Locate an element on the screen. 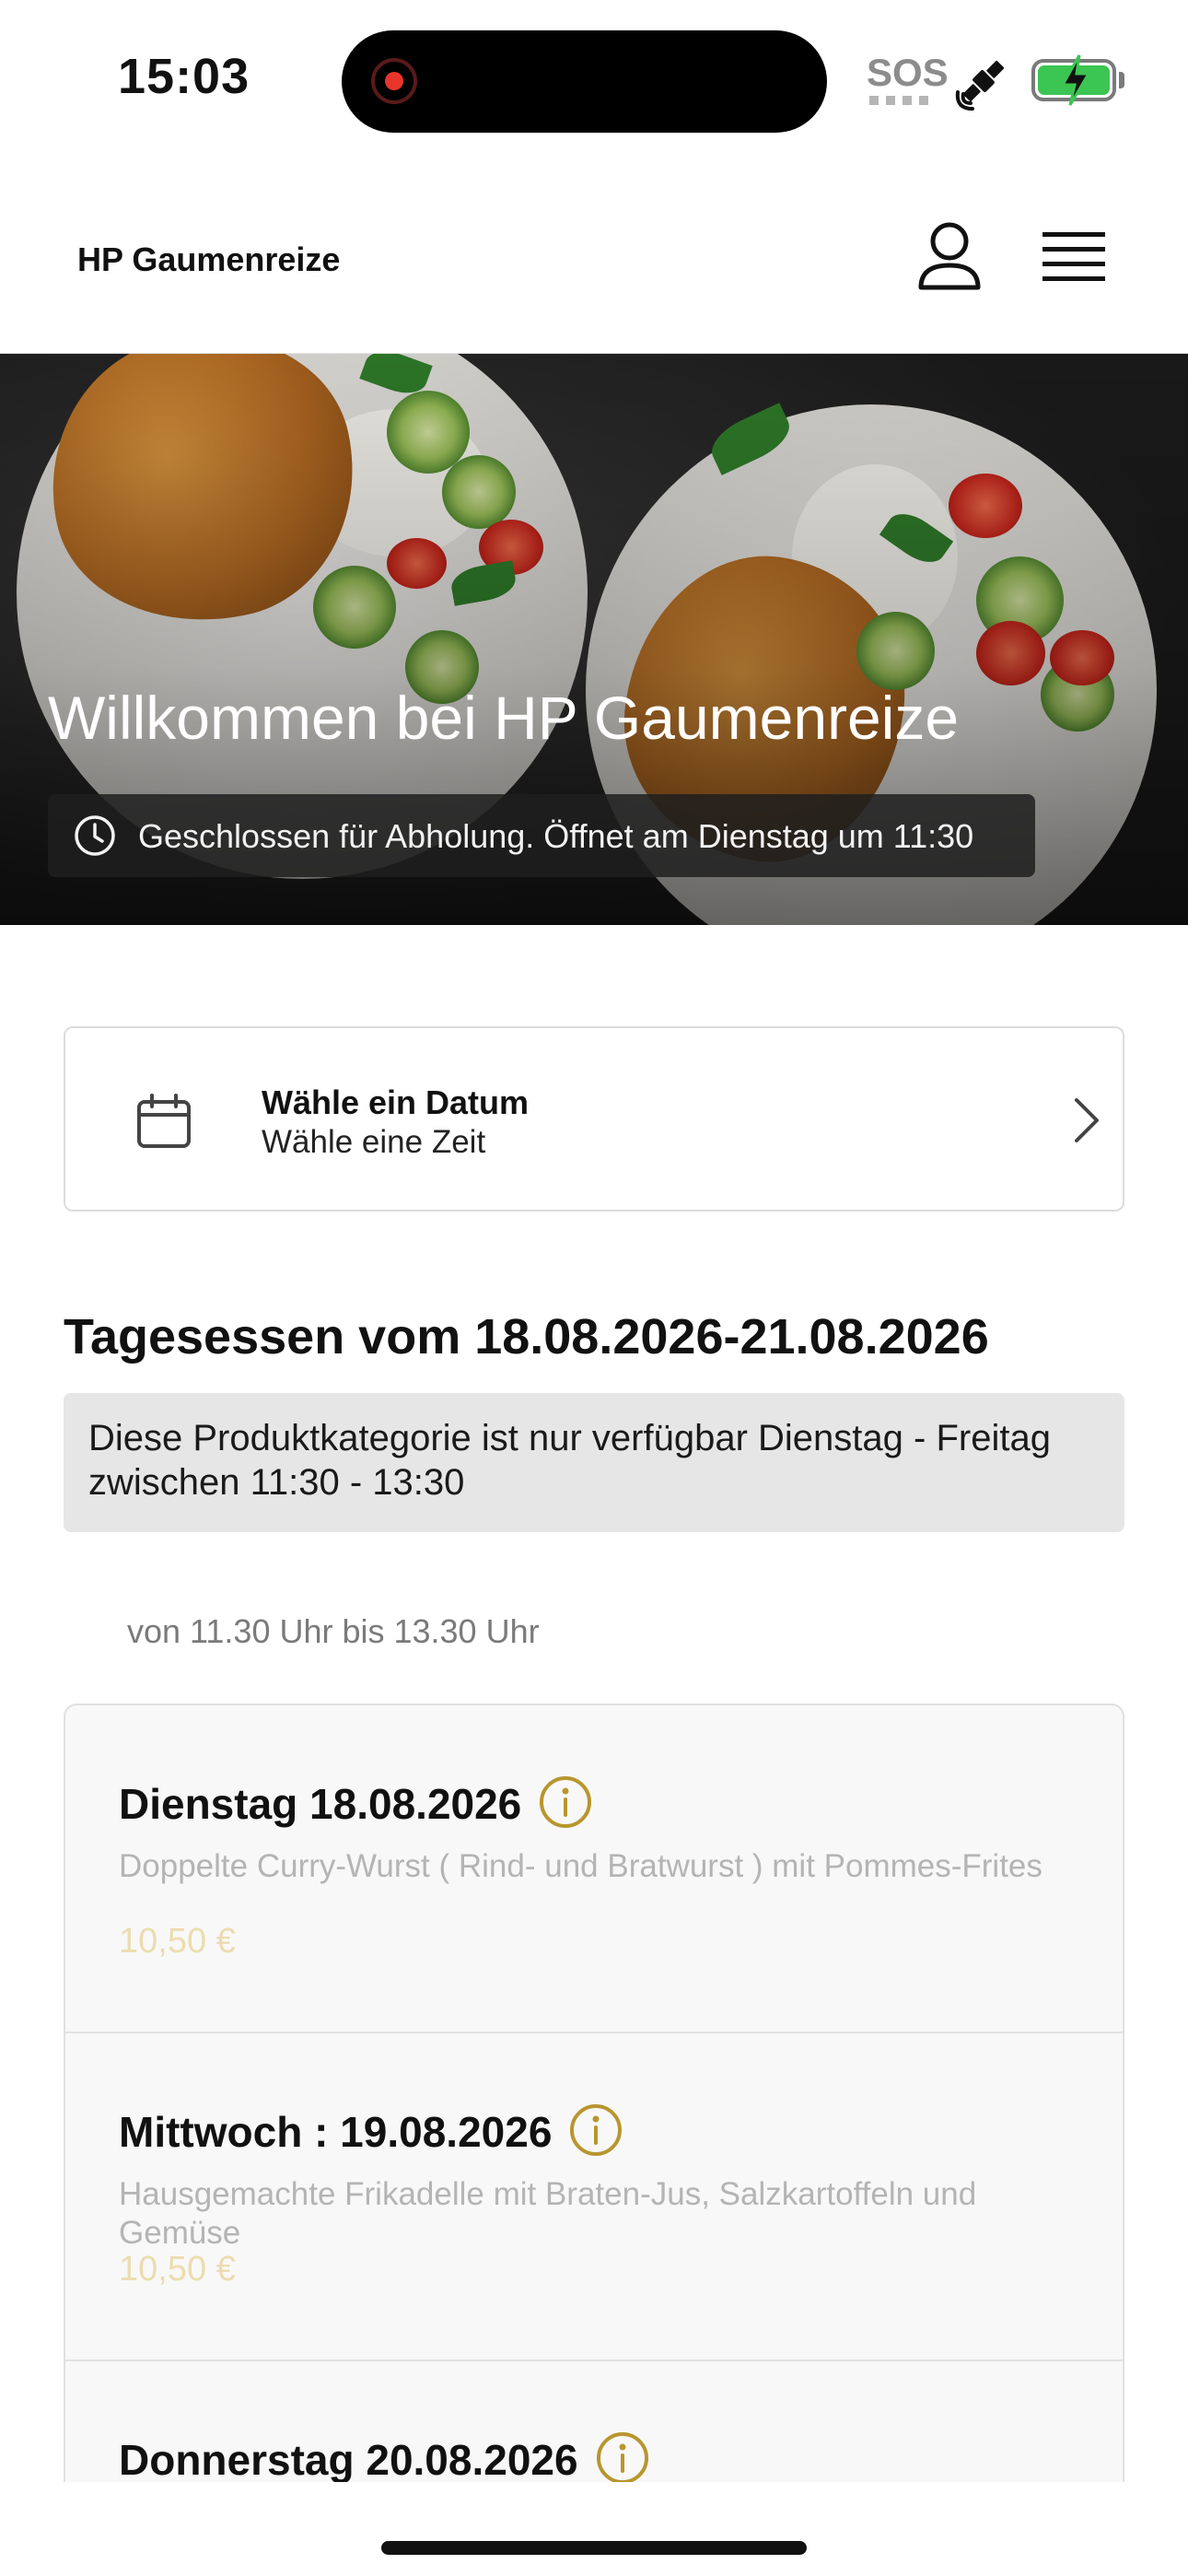 Image resolution: width=1188 pixels, height=2576 pixels. satellite-icon is located at coordinates (980, 85).